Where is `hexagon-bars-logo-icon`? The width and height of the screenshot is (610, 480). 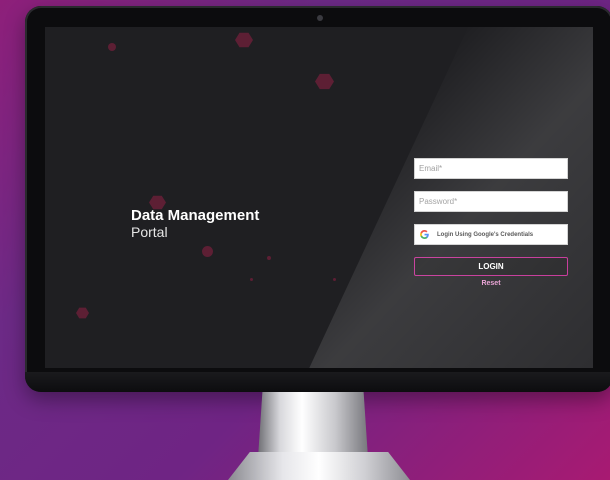
hexagon-bars-logo-icon is located at coordinates (105, 224).